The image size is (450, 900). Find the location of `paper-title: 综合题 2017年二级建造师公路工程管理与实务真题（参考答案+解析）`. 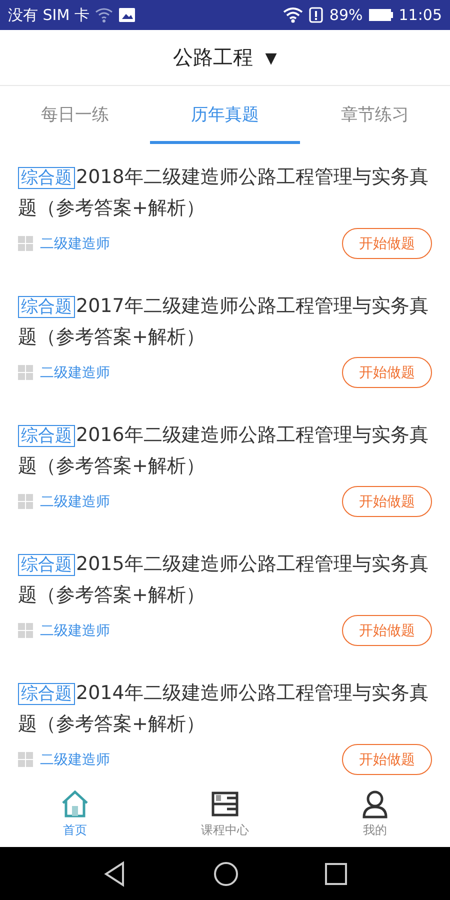

paper-title: 综合题 2017年二级建造师公路工程管理与实务真题（参考答案+解析） is located at coordinates (225, 322).